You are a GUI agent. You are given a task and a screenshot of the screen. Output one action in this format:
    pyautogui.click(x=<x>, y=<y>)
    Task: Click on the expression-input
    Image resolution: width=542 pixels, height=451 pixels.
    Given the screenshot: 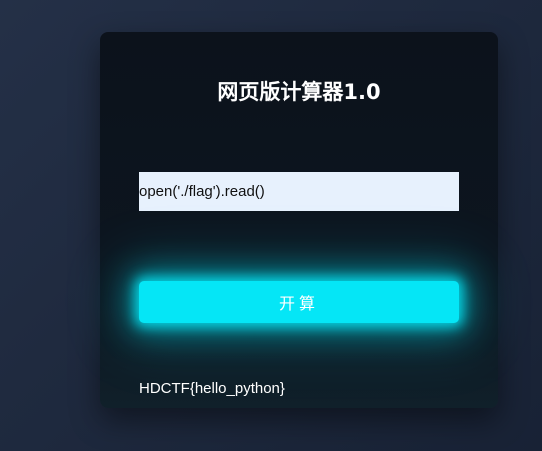 What is the action you would take?
    pyautogui.click(x=299, y=191)
    